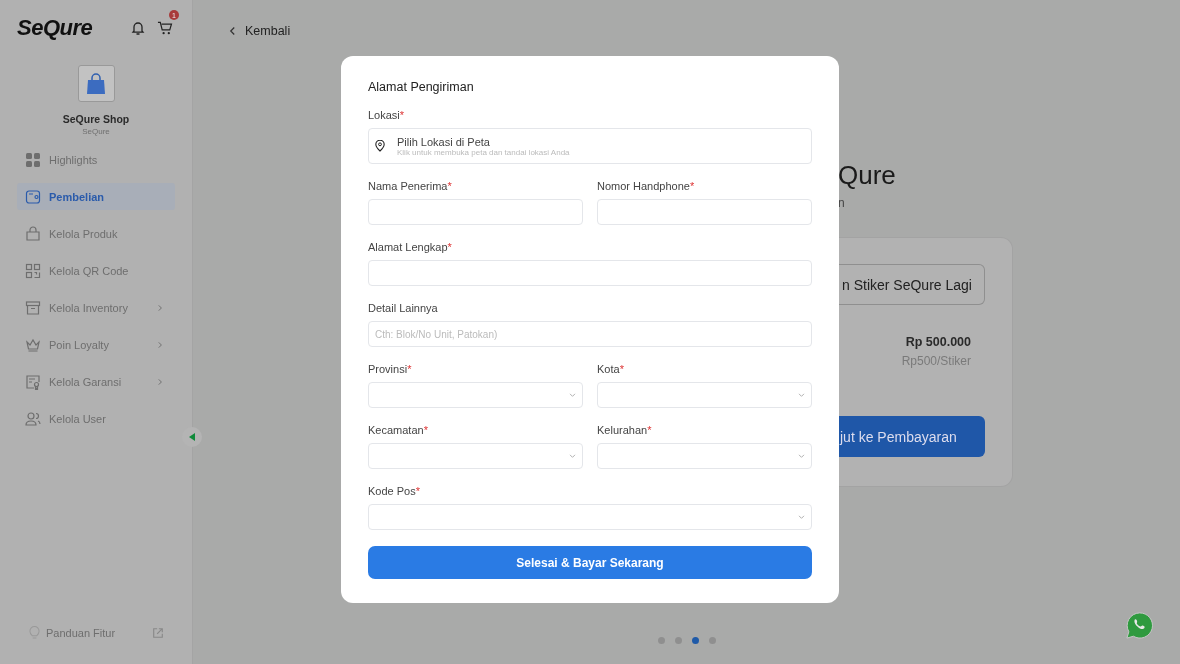  What do you see at coordinates (625, 430) in the screenshot?
I see `field-label: Kelurahan*` at bounding box center [625, 430].